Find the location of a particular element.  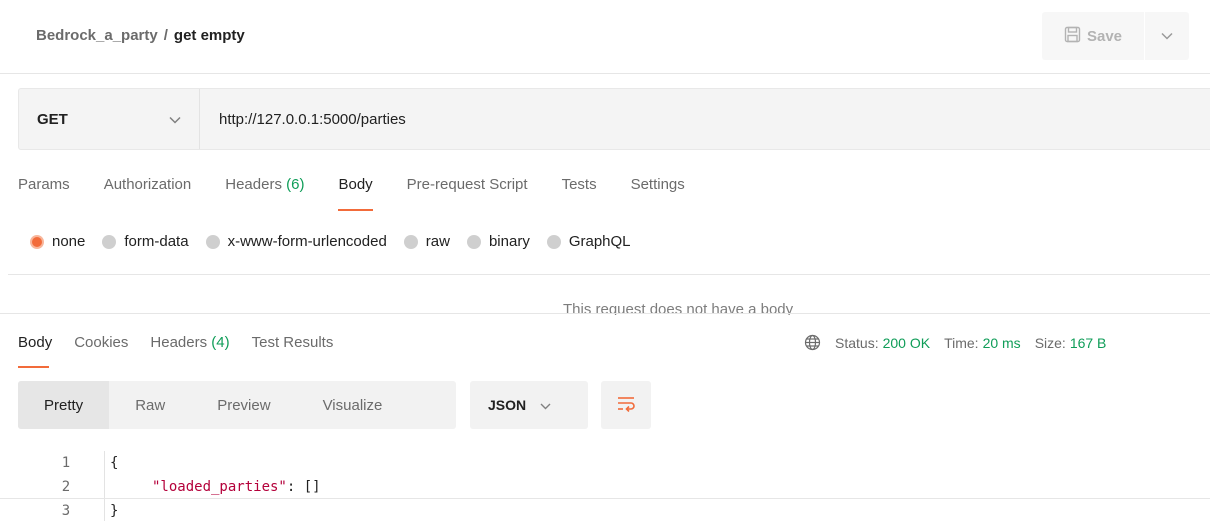

tab-headers: Headers (6) is located at coordinates (264, 194).